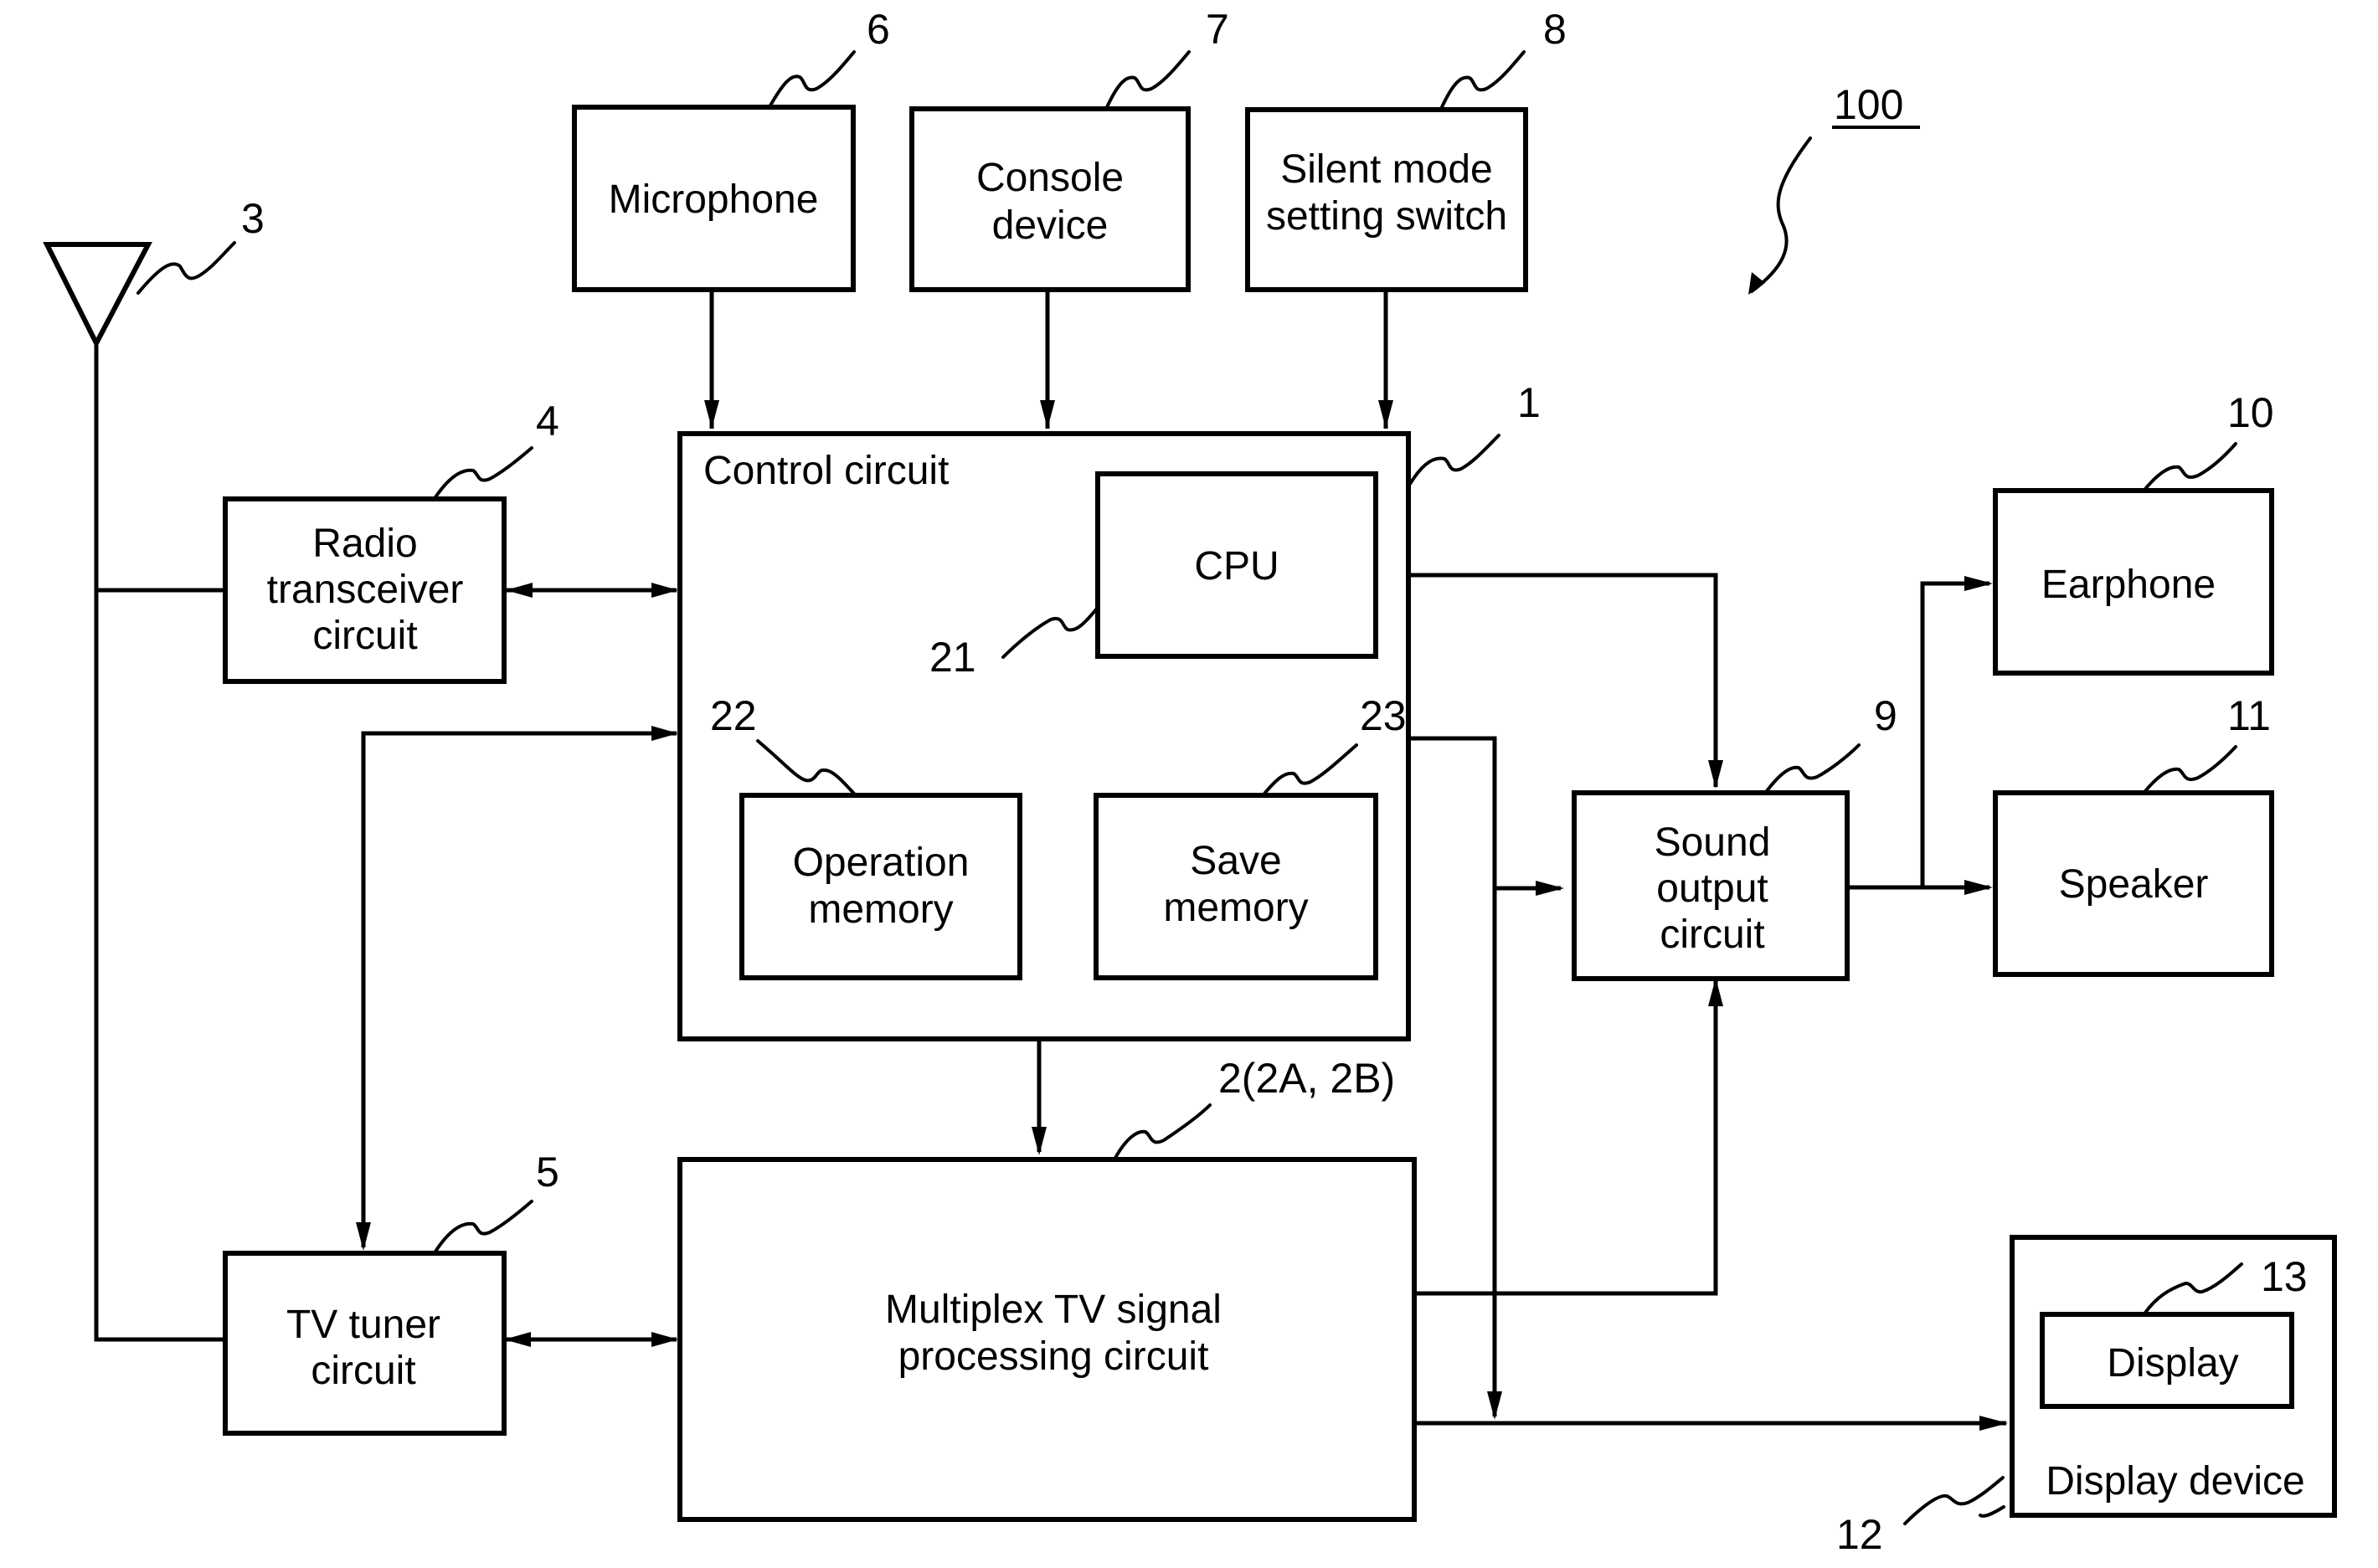  What do you see at coordinates (1563, 680) in the screenshot?
I see `wire-control-sound` at bounding box center [1563, 680].